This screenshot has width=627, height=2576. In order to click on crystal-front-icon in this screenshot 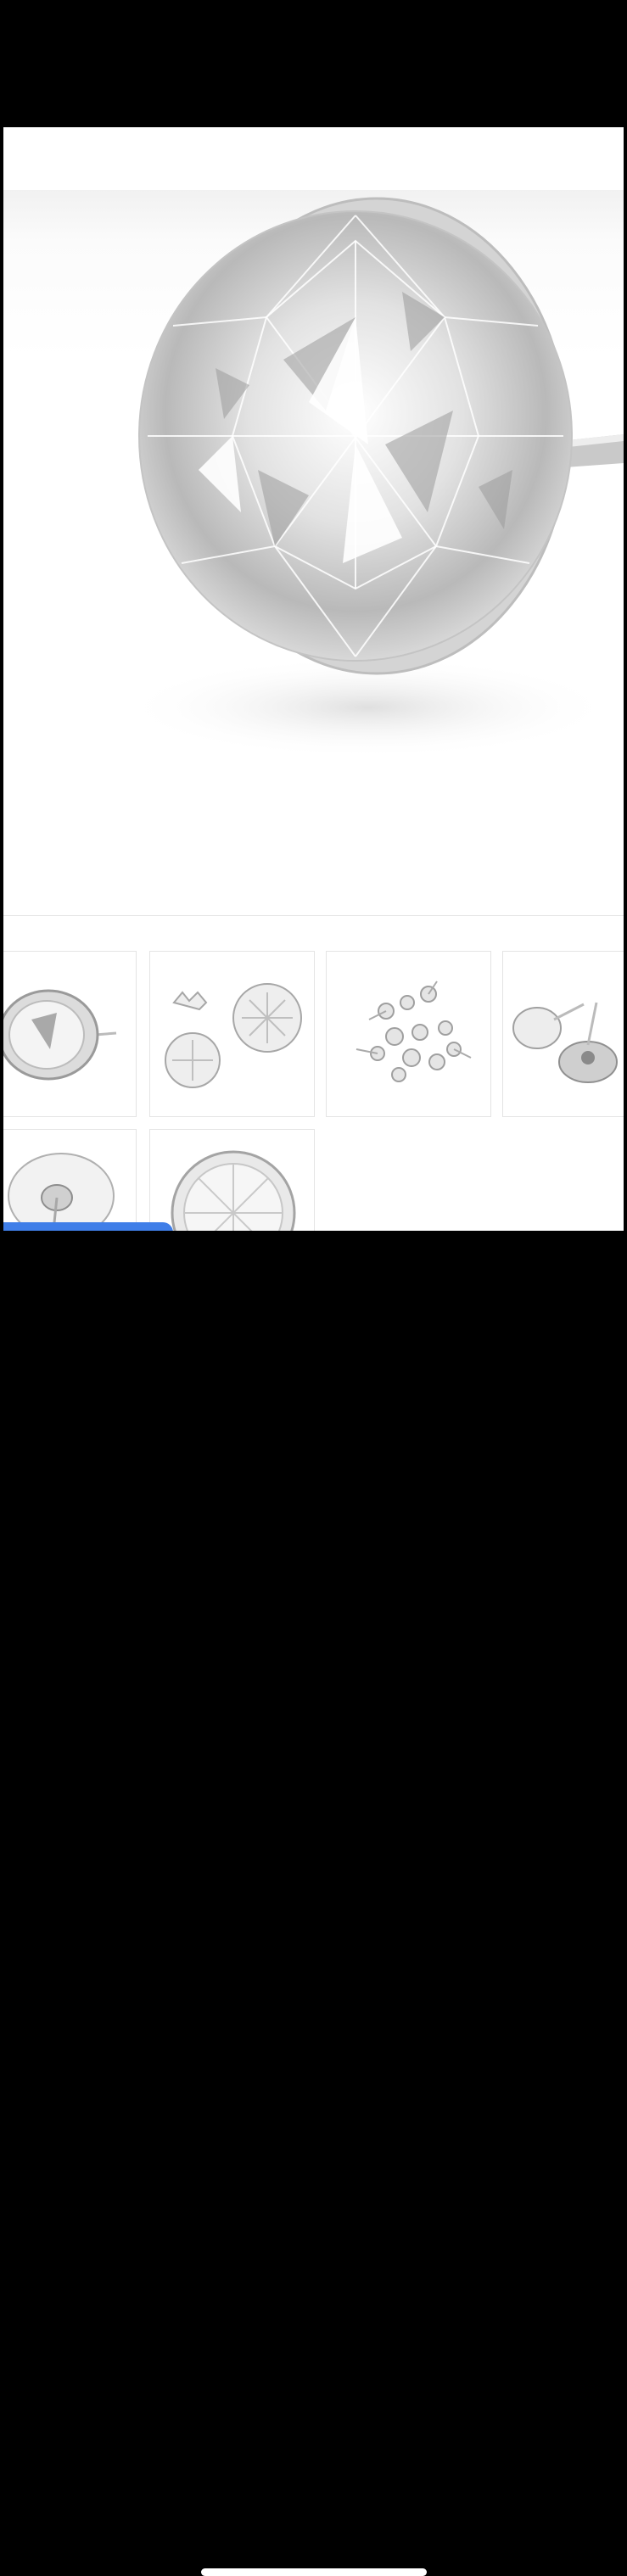, I will do `click(233, 1190)`.